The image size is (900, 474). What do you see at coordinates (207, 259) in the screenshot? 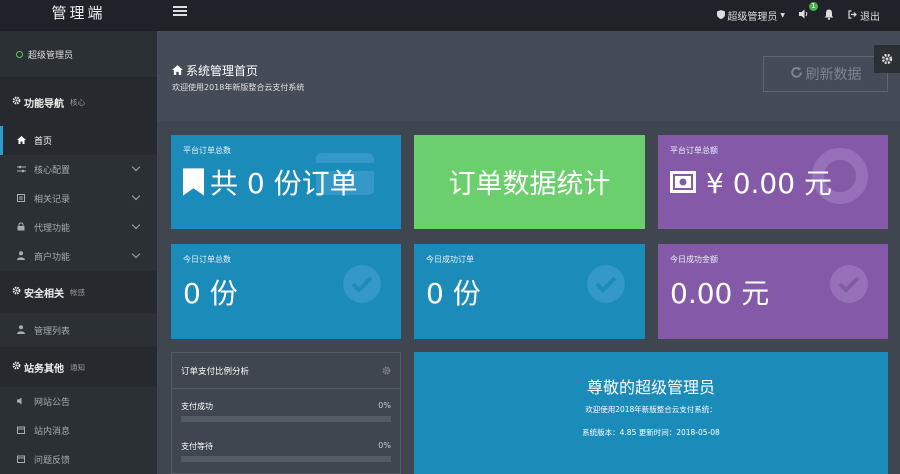
I see `card-label: 今日订单总数` at bounding box center [207, 259].